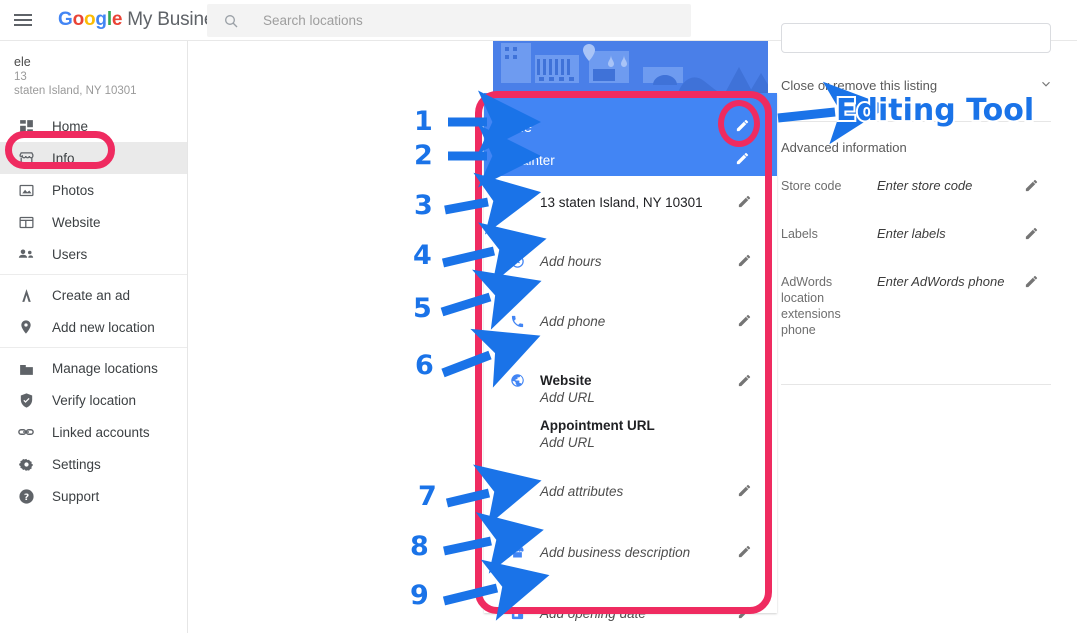 The height and width of the screenshot is (633, 1077). What do you see at coordinates (76, 222) in the screenshot?
I see `sidebar-item-label: Website` at bounding box center [76, 222].